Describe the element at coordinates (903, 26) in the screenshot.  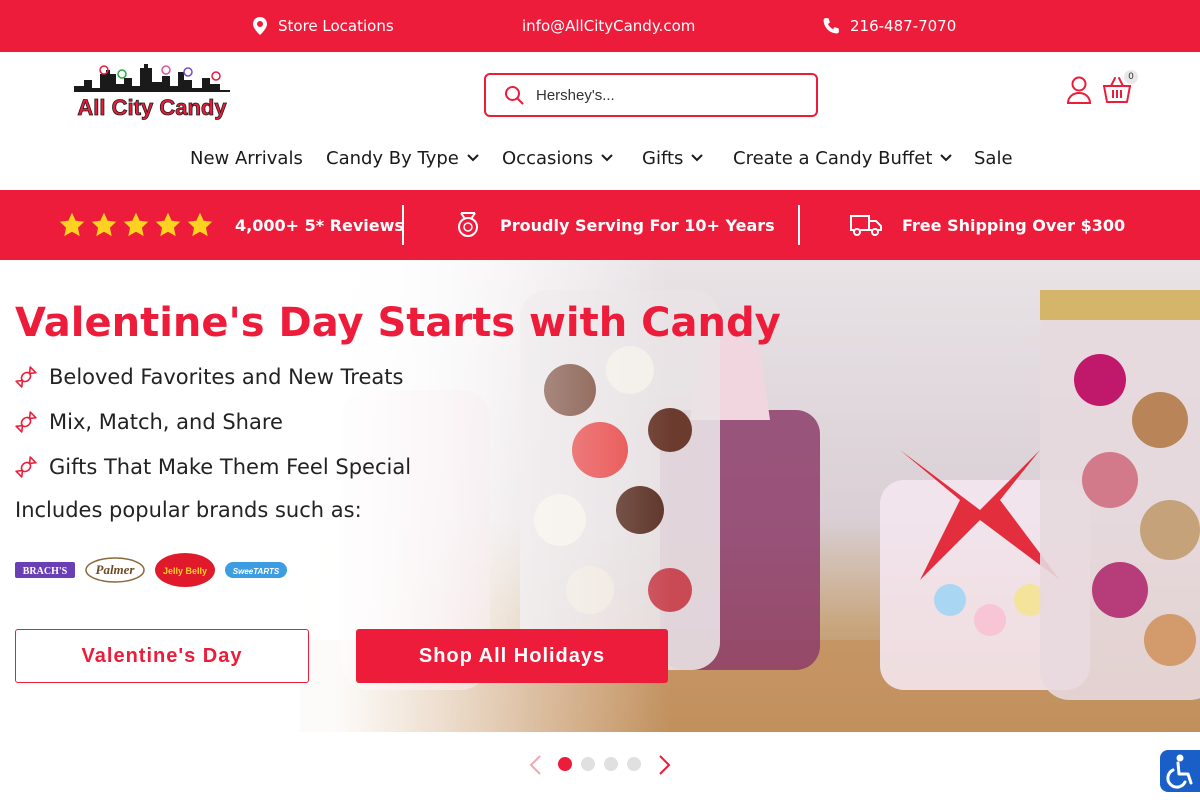
I see `phone-label: 216-487-7070` at that location.